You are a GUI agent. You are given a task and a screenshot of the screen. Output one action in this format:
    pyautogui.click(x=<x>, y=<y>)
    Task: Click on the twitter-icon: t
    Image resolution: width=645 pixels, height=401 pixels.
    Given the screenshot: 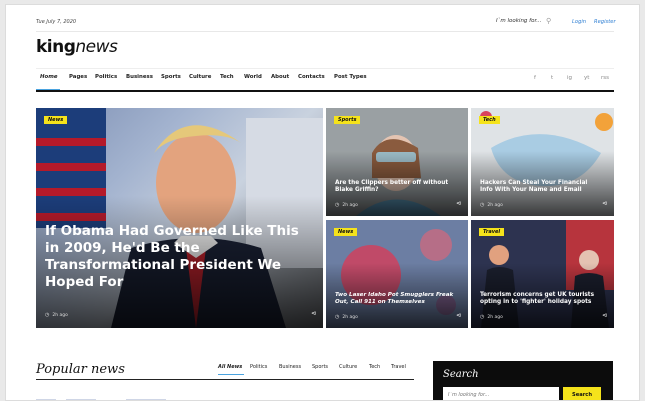 What is the action you would take?
    pyautogui.click(x=552, y=78)
    